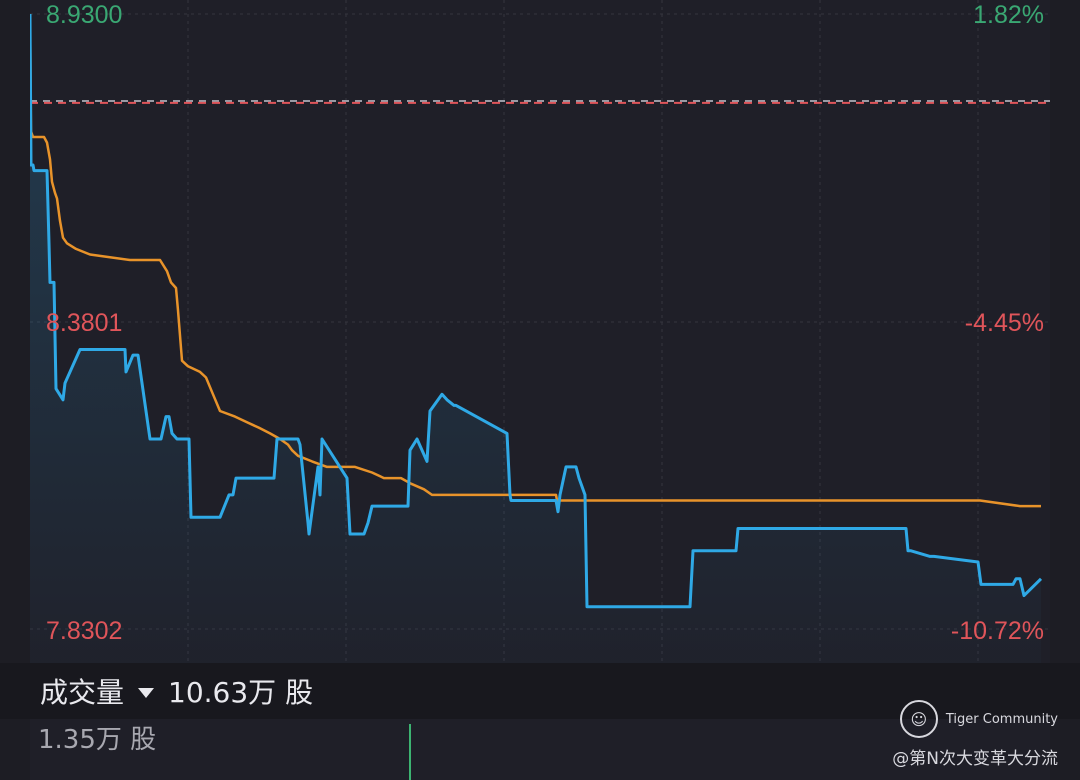  I want to click on watermark-brand: Tiger Community, so click(1001, 719).